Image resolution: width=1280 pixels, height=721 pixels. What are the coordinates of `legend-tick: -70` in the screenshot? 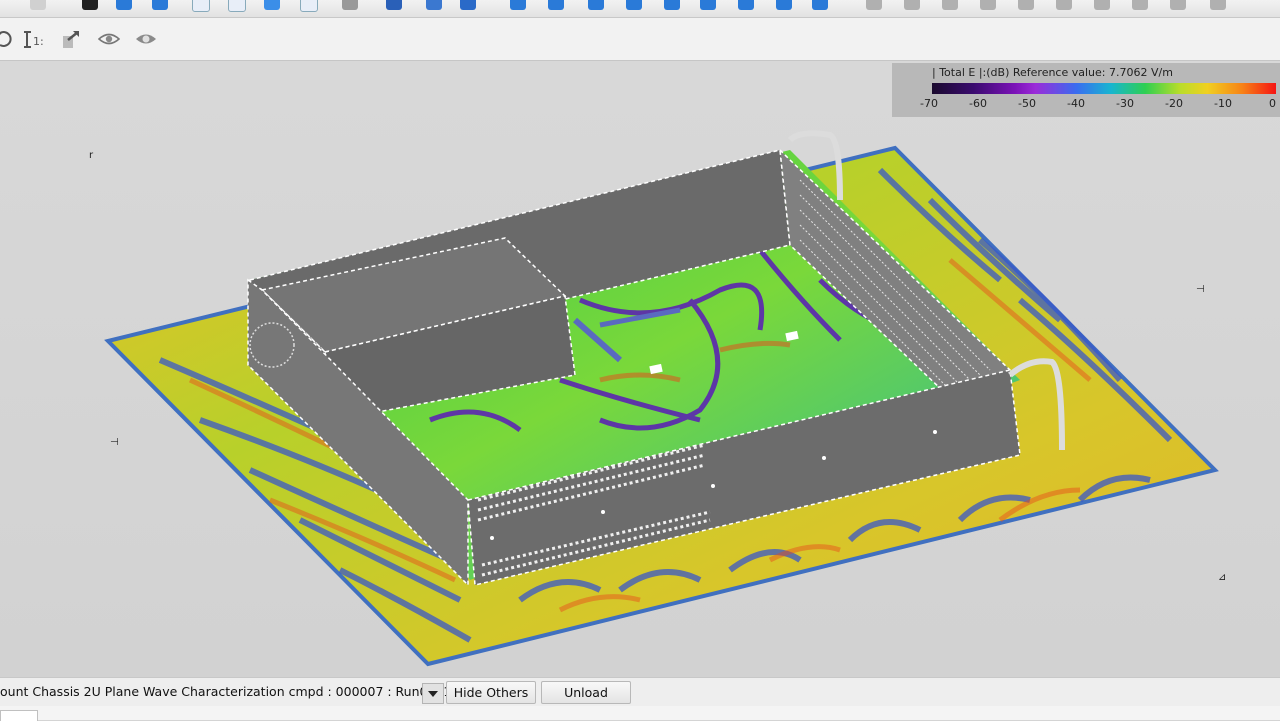 It's located at (929, 103).